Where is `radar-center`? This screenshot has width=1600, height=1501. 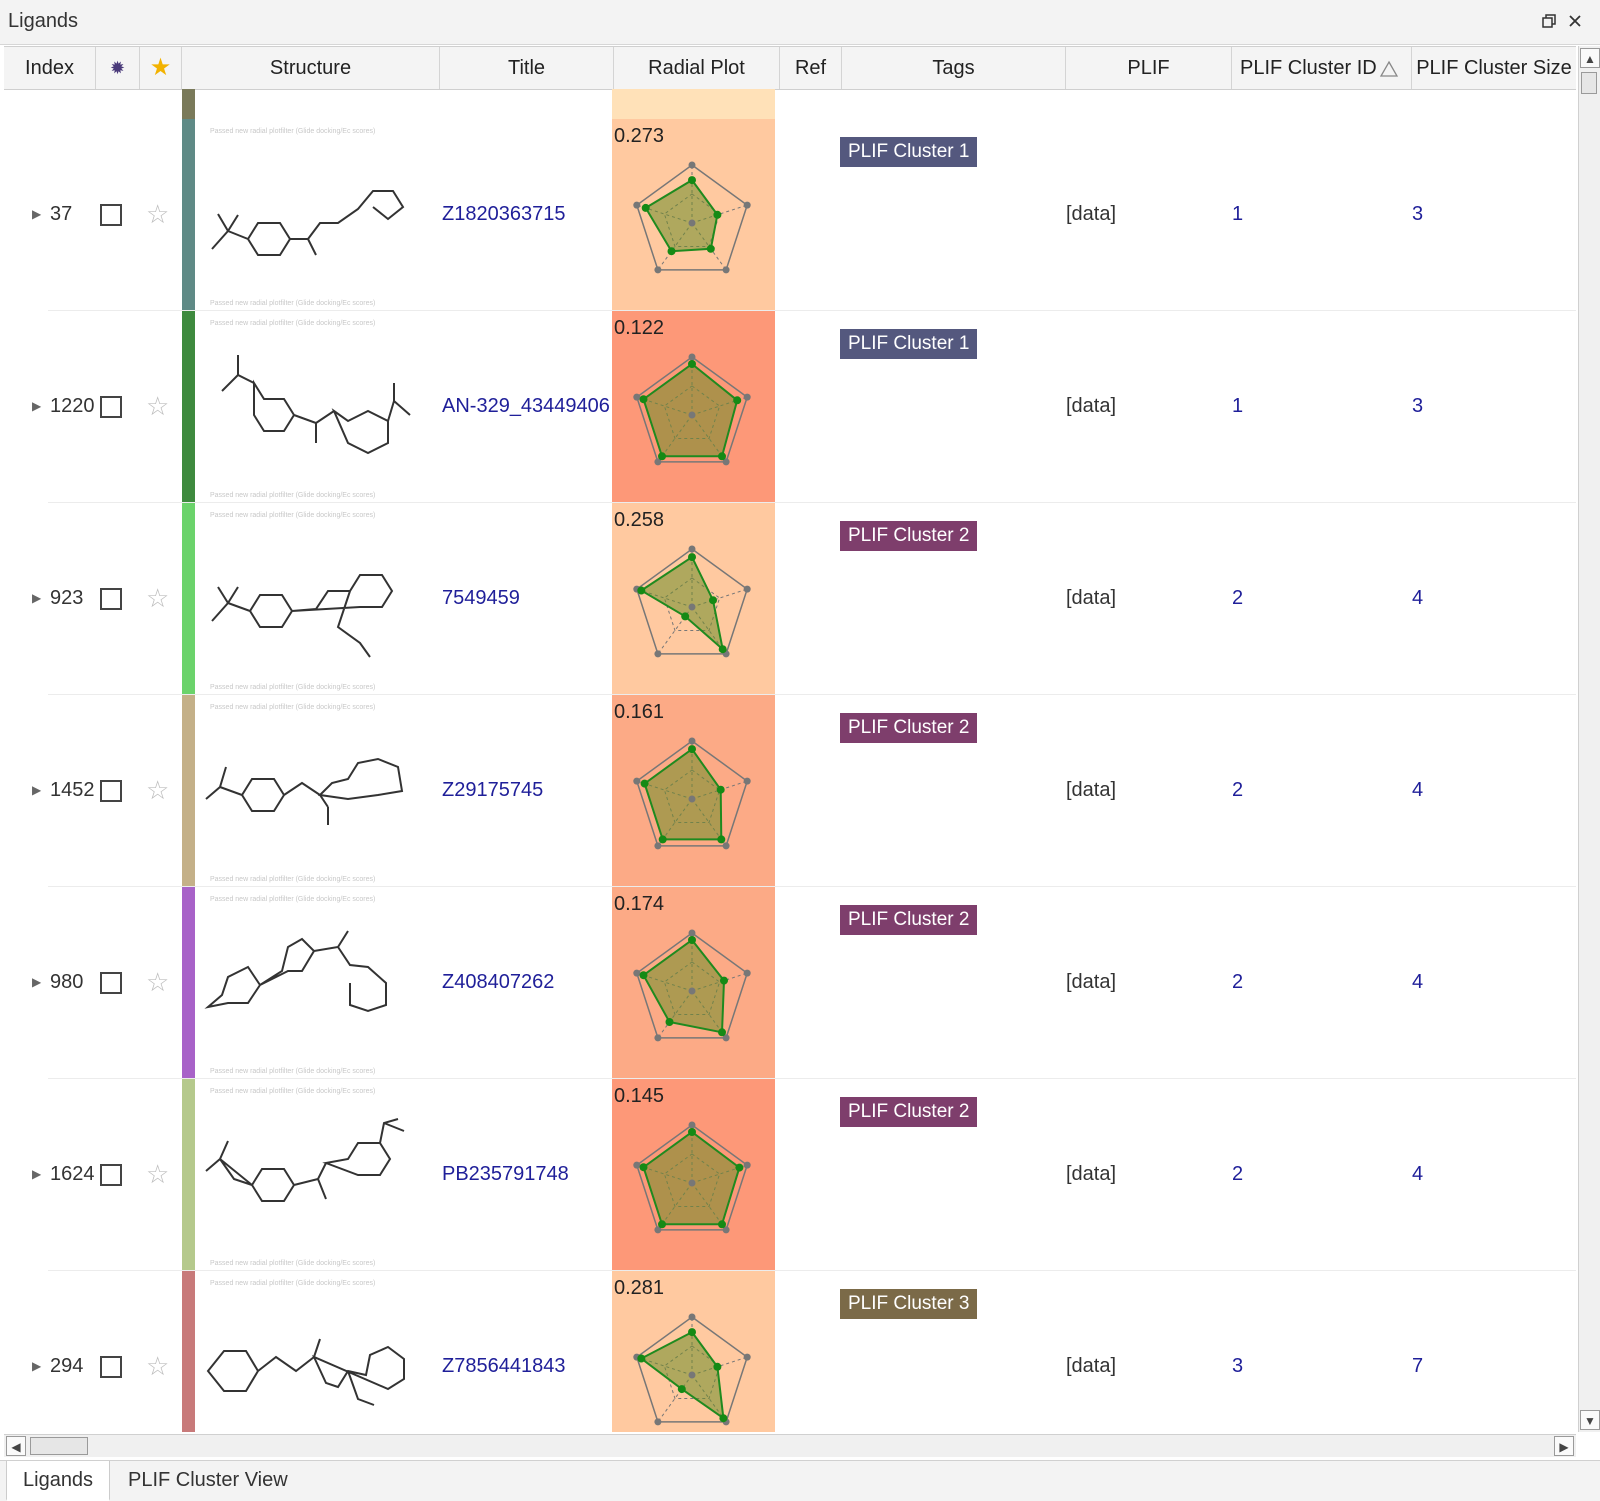 radar-center is located at coordinates (692, 607).